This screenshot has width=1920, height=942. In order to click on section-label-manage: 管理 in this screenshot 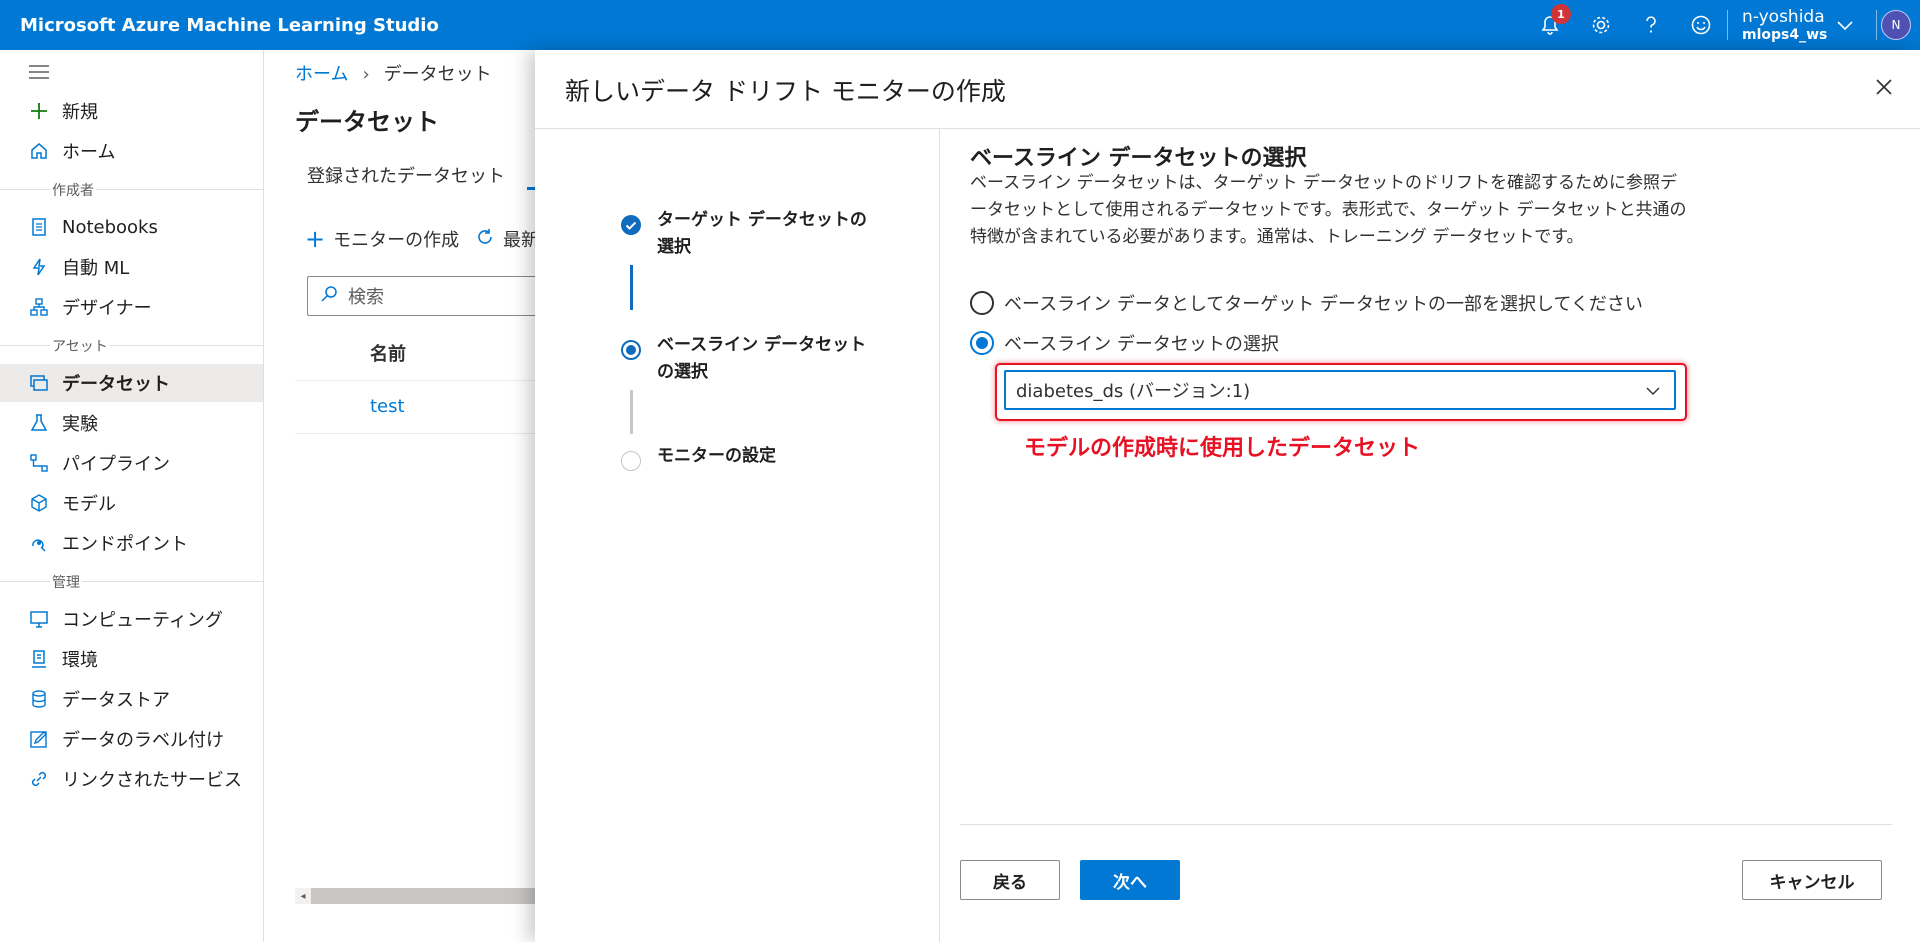, I will do `click(131, 582)`.